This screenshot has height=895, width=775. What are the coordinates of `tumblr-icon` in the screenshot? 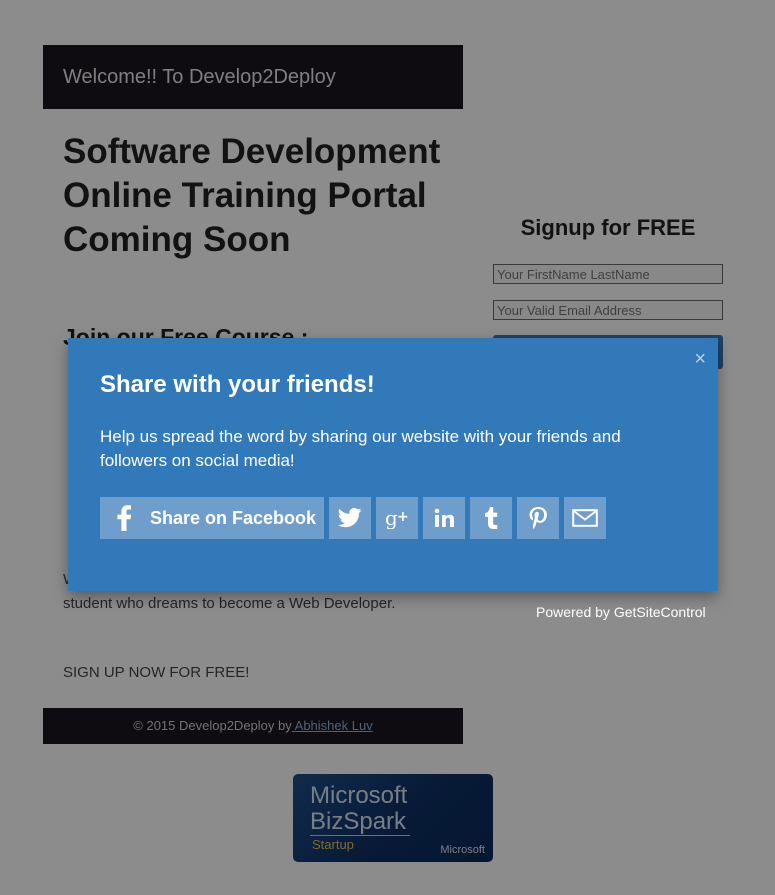 It's located at (491, 518).